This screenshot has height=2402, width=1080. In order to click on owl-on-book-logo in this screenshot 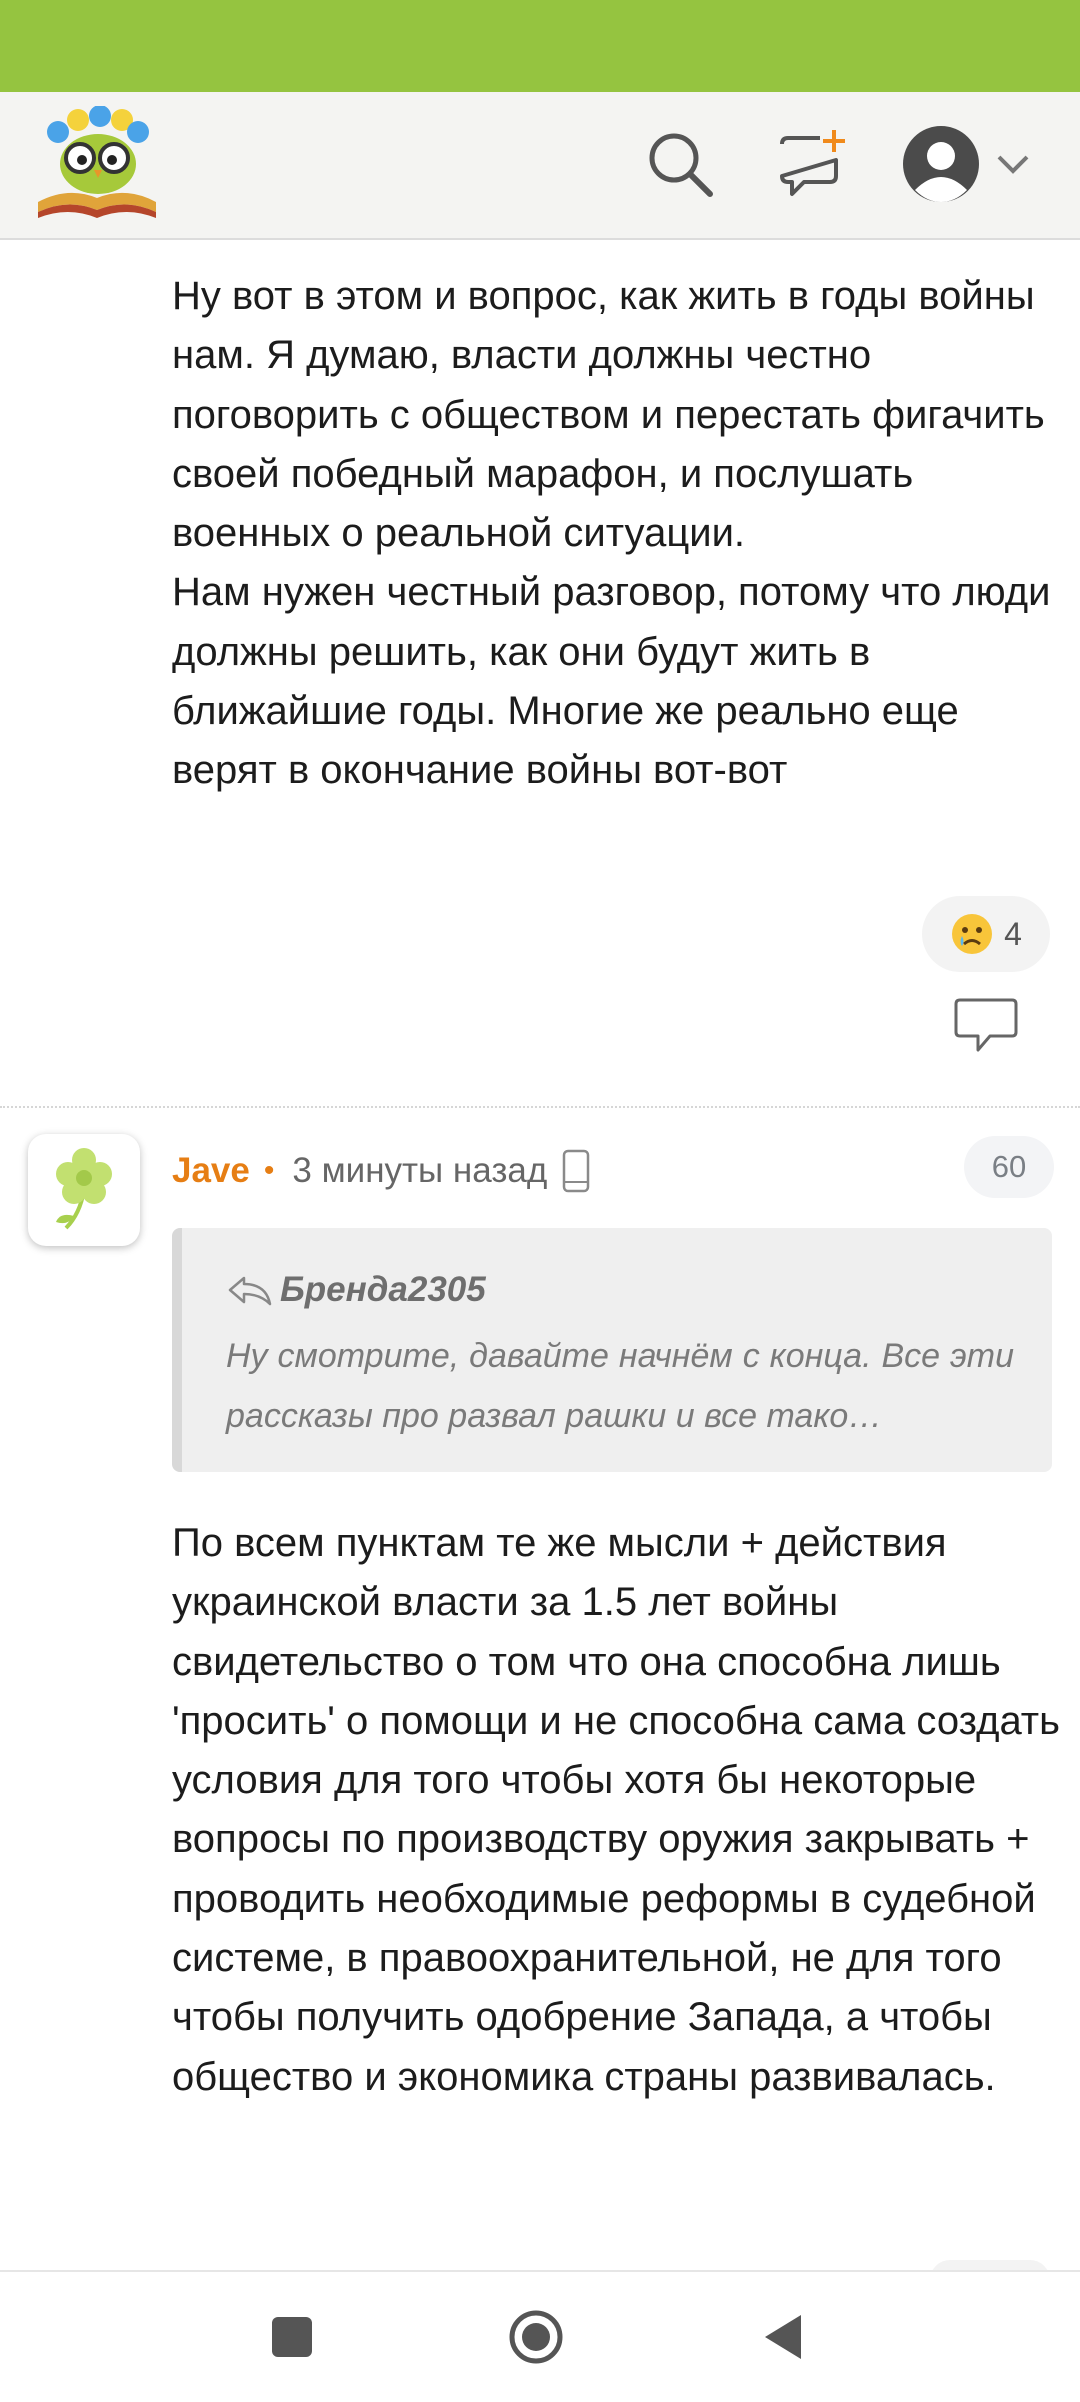, I will do `click(97, 163)`.